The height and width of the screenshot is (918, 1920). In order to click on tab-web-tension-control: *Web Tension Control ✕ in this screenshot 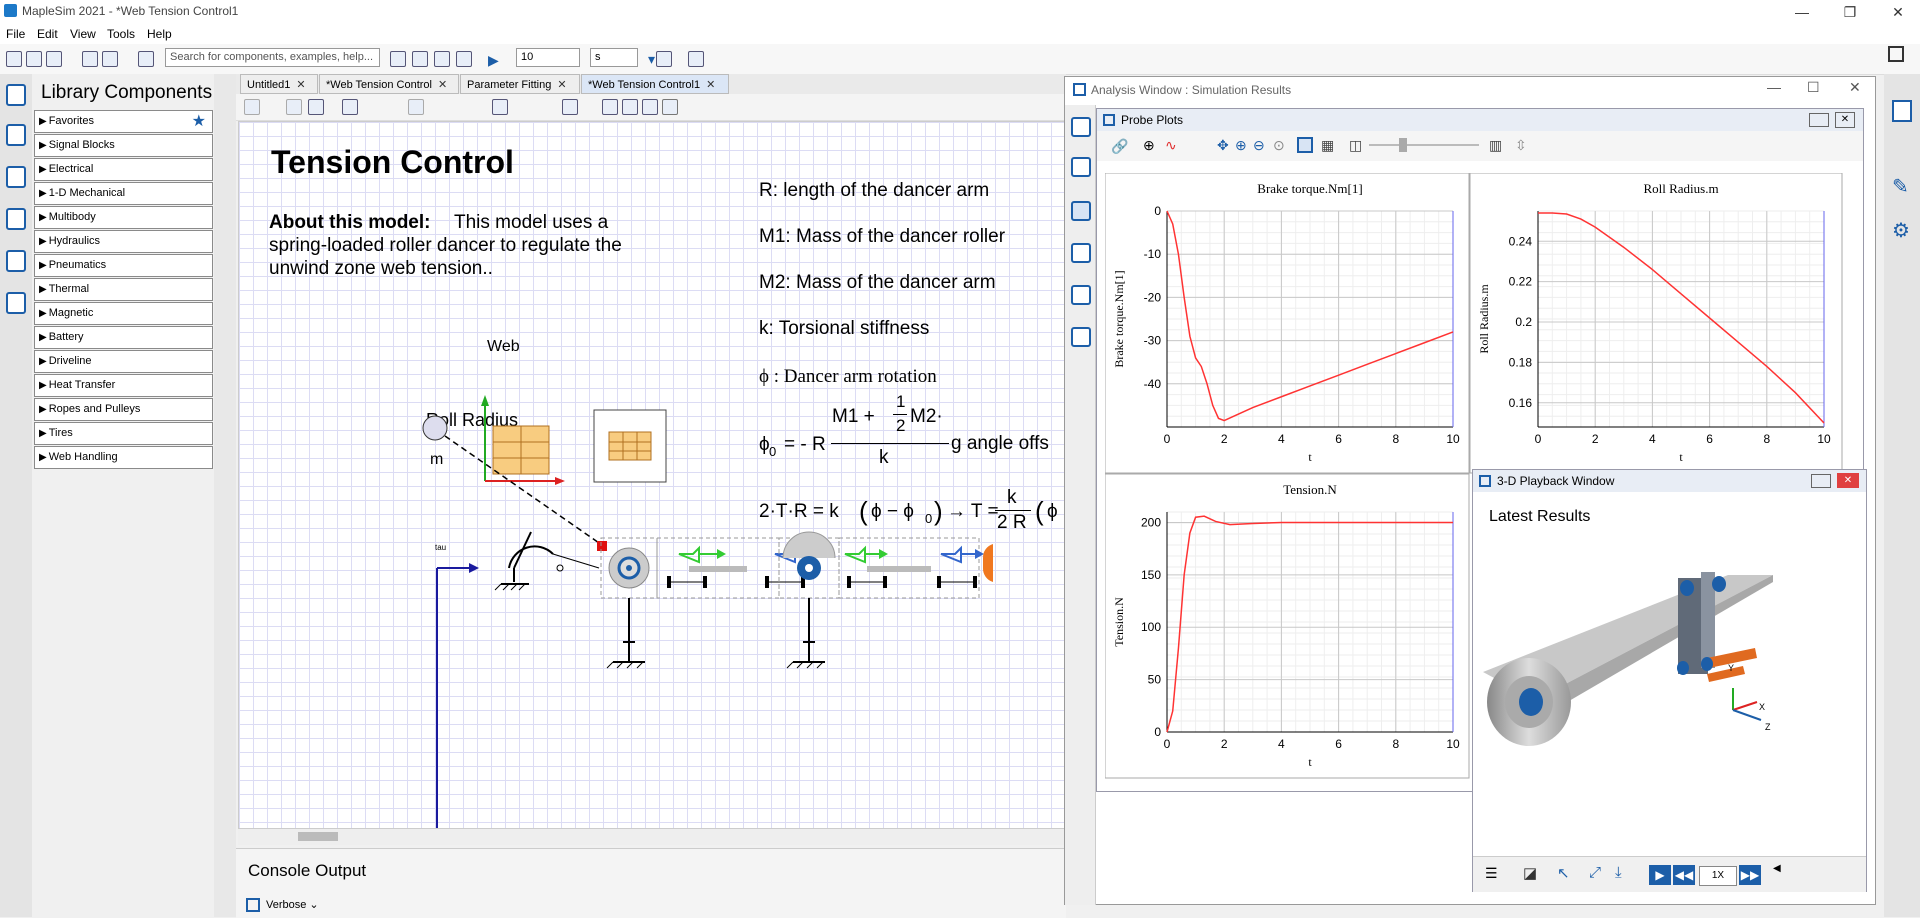, I will do `click(389, 84)`.